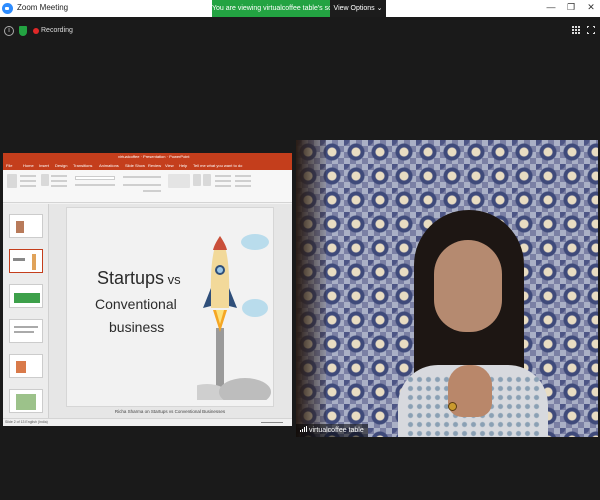 The image size is (600, 500). I want to click on meeting-info-icon: i, so click(9, 31).